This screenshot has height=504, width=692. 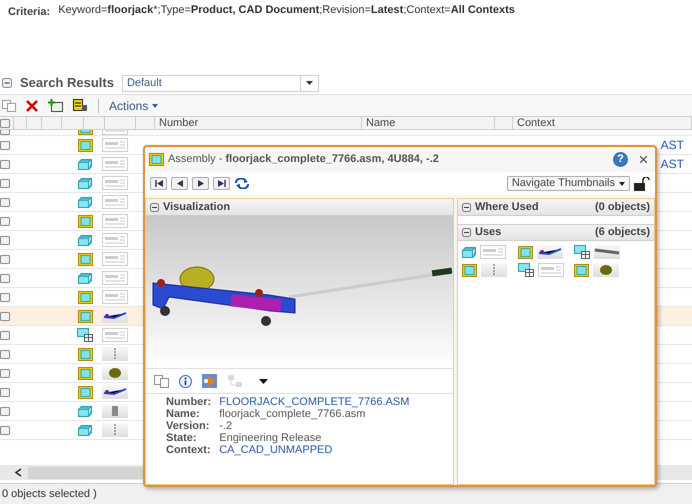 What do you see at coordinates (49, 494) in the screenshot?
I see `status-text: 0 objects selected )` at bounding box center [49, 494].